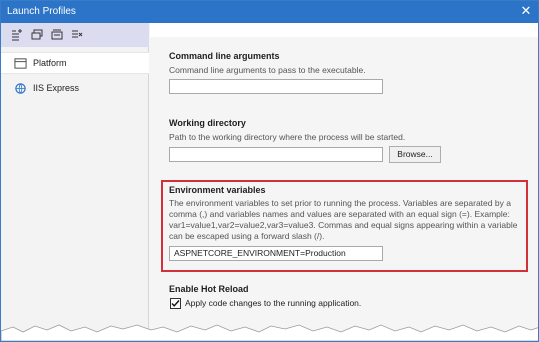 The image size is (539, 342). Describe the element at coordinates (344, 30) in the screenshot. I see `panel-top-band` at that location.